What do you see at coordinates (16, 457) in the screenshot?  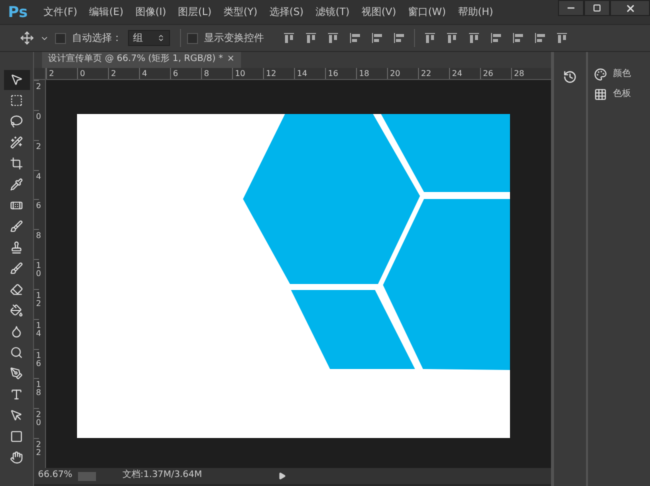 I see `hand-icon` at bounding box center [16, 457].